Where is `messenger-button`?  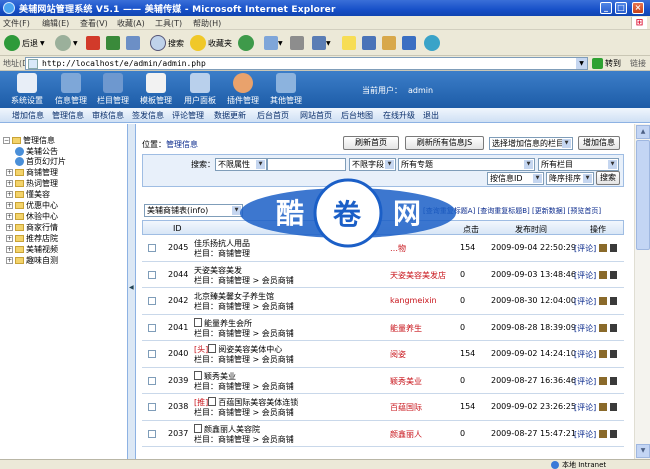 messenger-button is located at coordinates (369, 43).